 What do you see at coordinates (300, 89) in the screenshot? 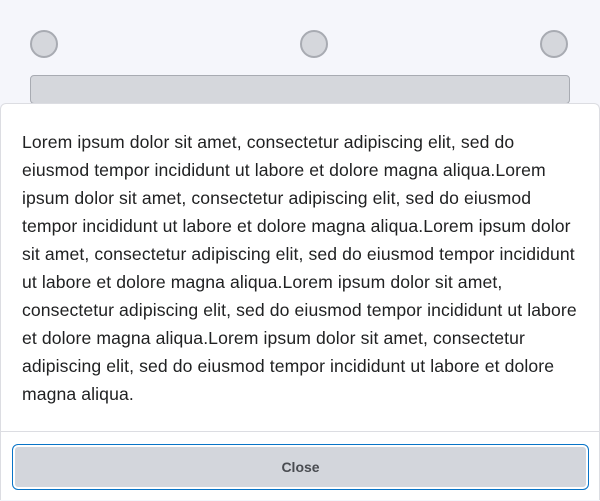
I see `background-placeholder-bar` at bounding box center [300, 89].